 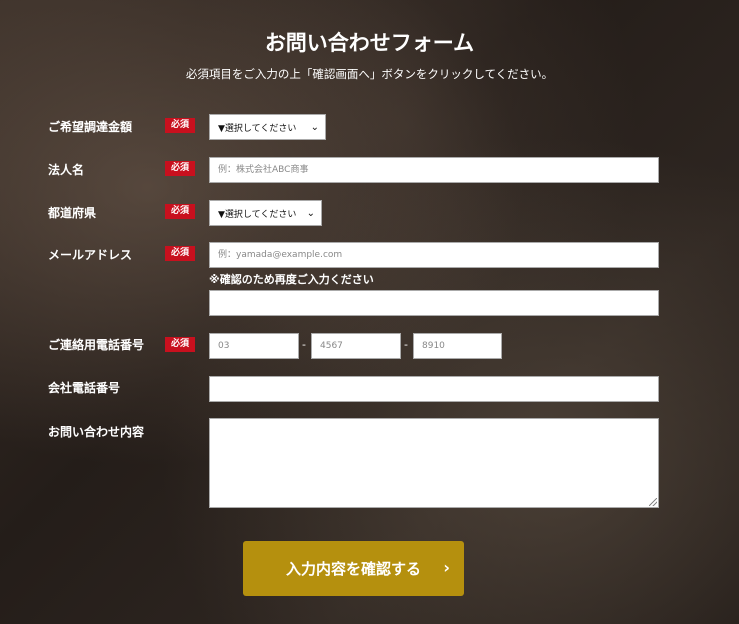 What do you see at coordinates (457, 346) in the screenshot?
I see `phone-part-3-input` at bounding box center [457, 346].